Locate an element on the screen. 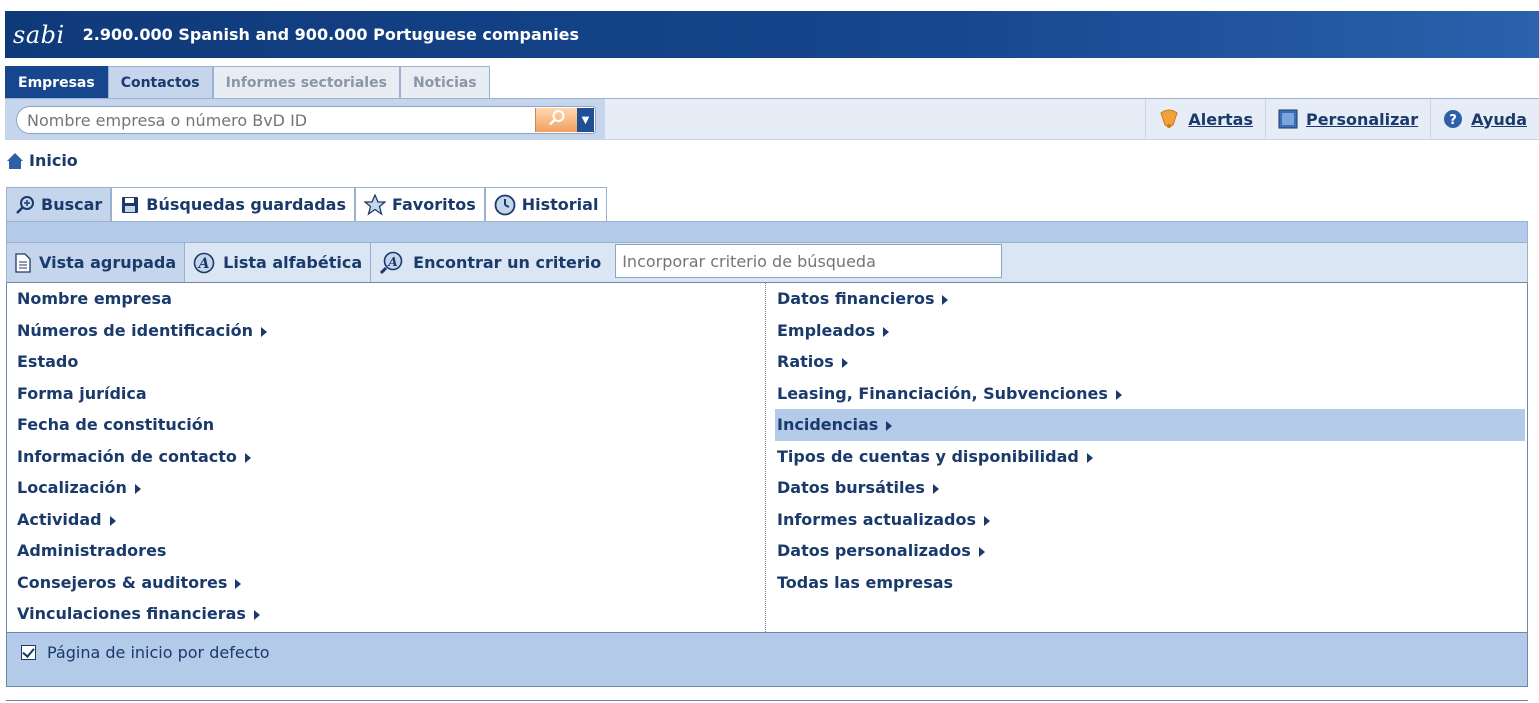 The image size is (1539, 703). criterion-nombre-empresa: Nombre empresa is located at coordinates (386, 299).